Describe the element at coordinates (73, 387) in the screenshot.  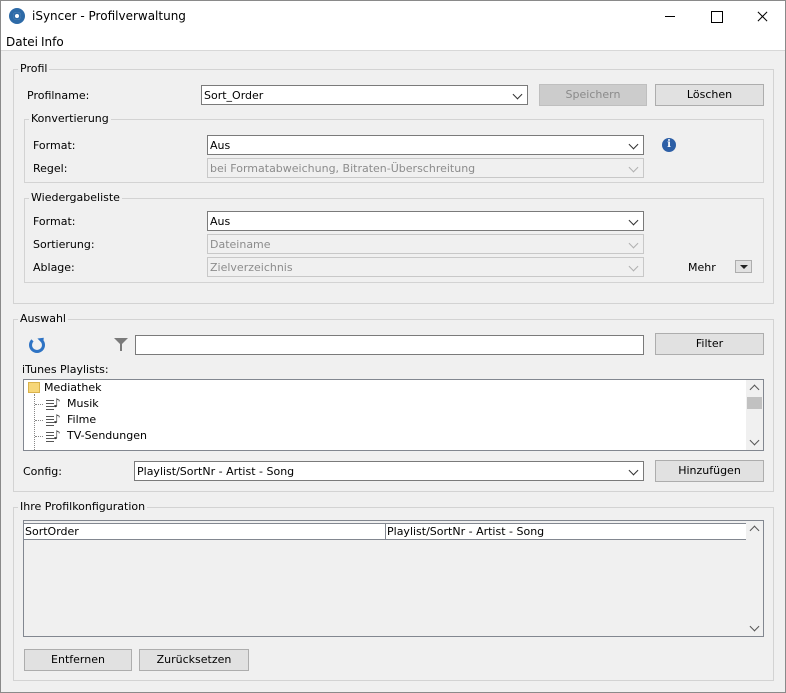
I see `tree-item-label: Mediathek` at that location.